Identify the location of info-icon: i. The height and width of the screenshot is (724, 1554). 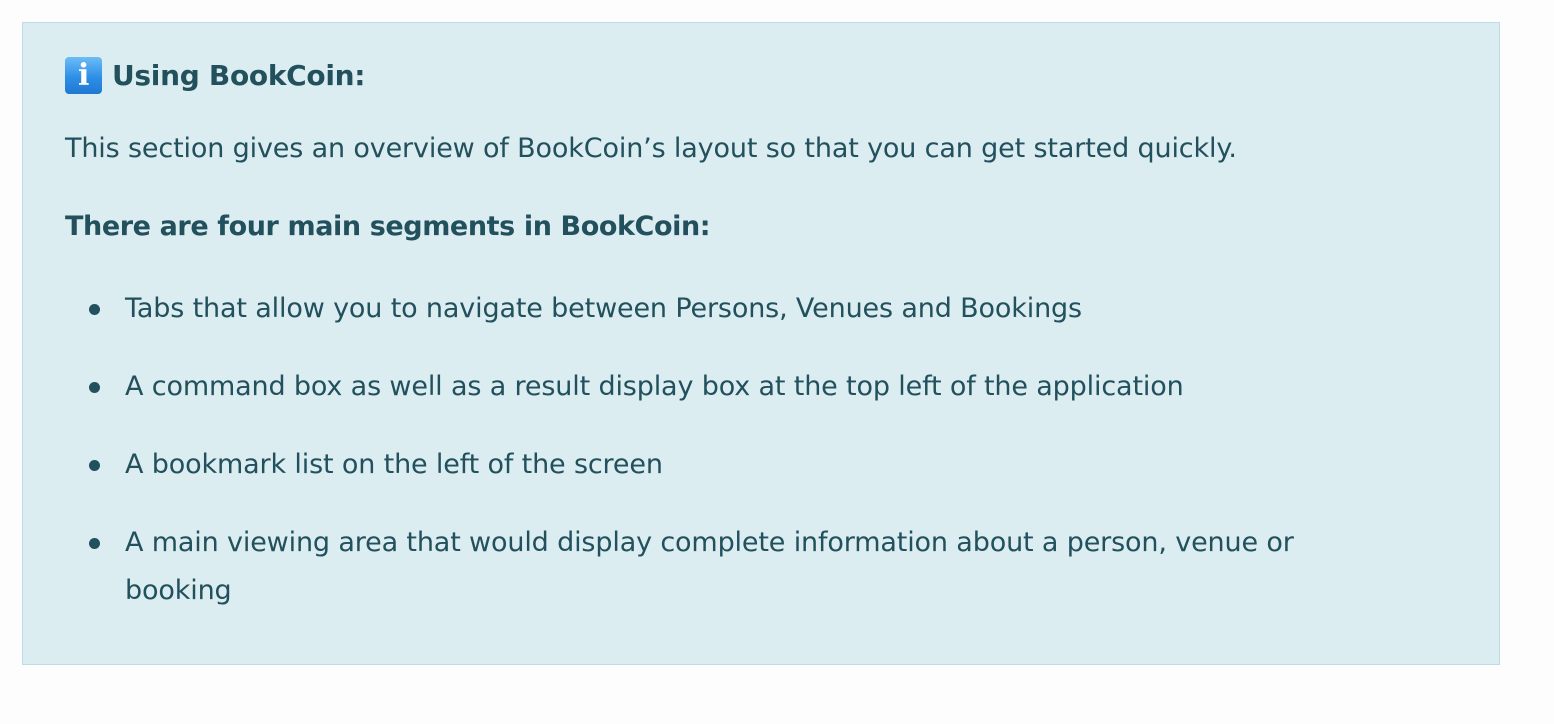
(83, 75).